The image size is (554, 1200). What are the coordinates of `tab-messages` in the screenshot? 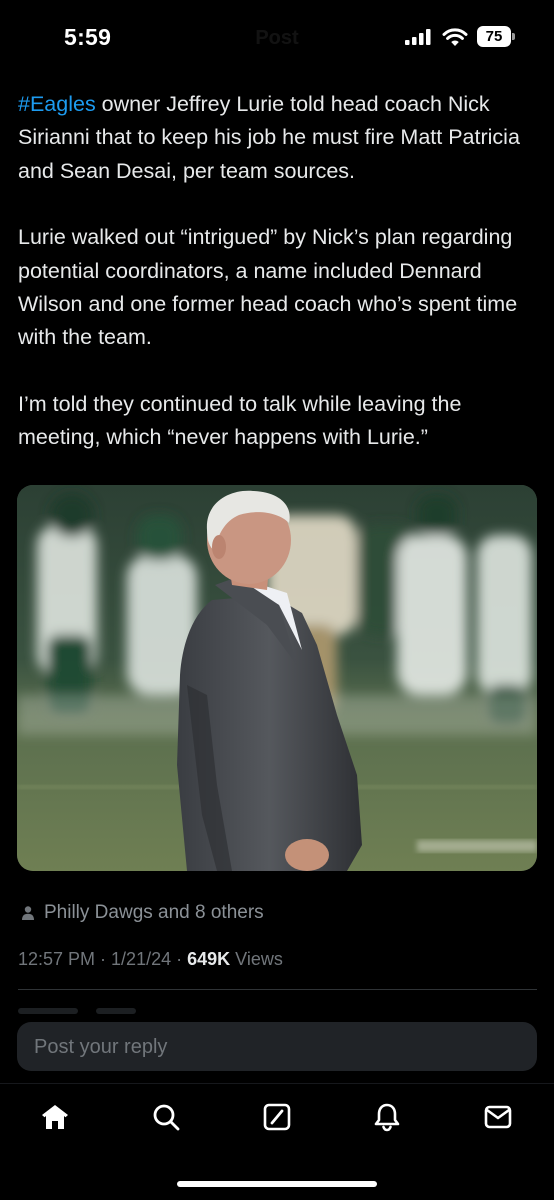 It's located at (498, 1117).